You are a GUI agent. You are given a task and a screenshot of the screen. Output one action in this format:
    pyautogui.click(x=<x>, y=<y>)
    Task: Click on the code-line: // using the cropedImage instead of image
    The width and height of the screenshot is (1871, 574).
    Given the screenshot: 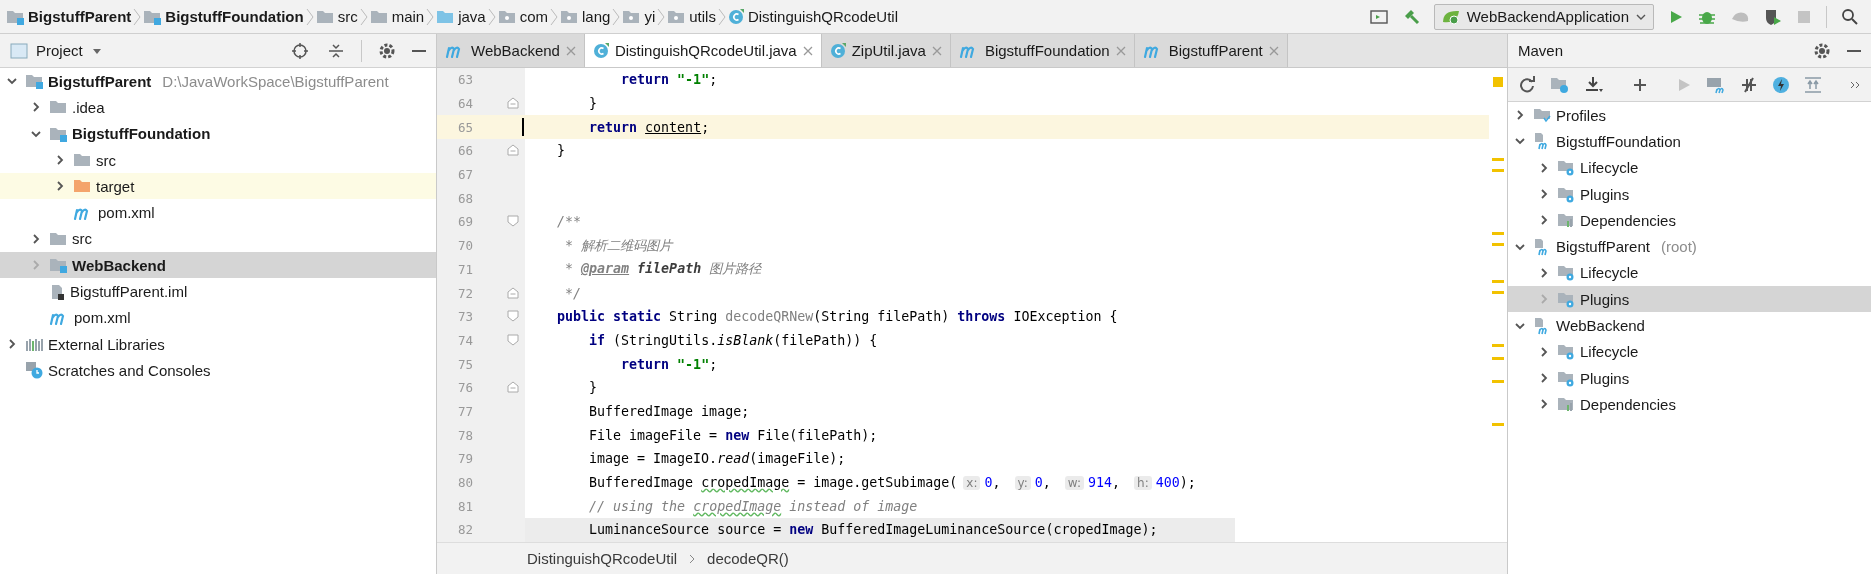 What is the action you would take?
    pyautogui.click(x=753, y=506)
    